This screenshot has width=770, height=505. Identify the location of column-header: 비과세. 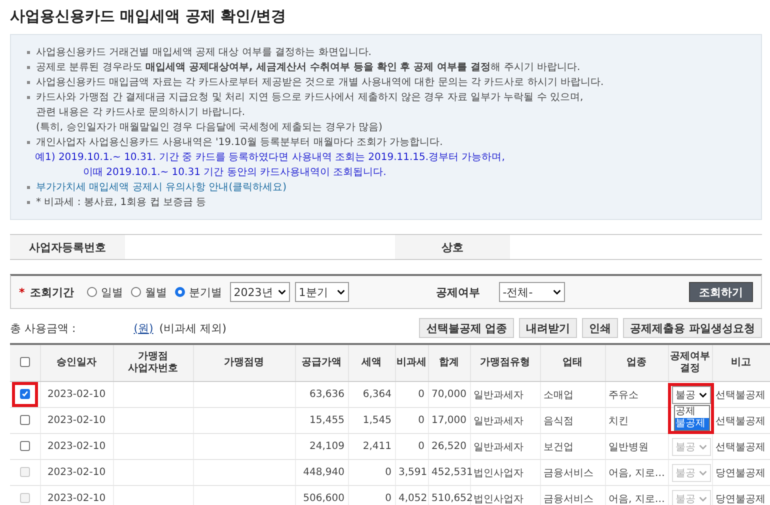
(411, 363).